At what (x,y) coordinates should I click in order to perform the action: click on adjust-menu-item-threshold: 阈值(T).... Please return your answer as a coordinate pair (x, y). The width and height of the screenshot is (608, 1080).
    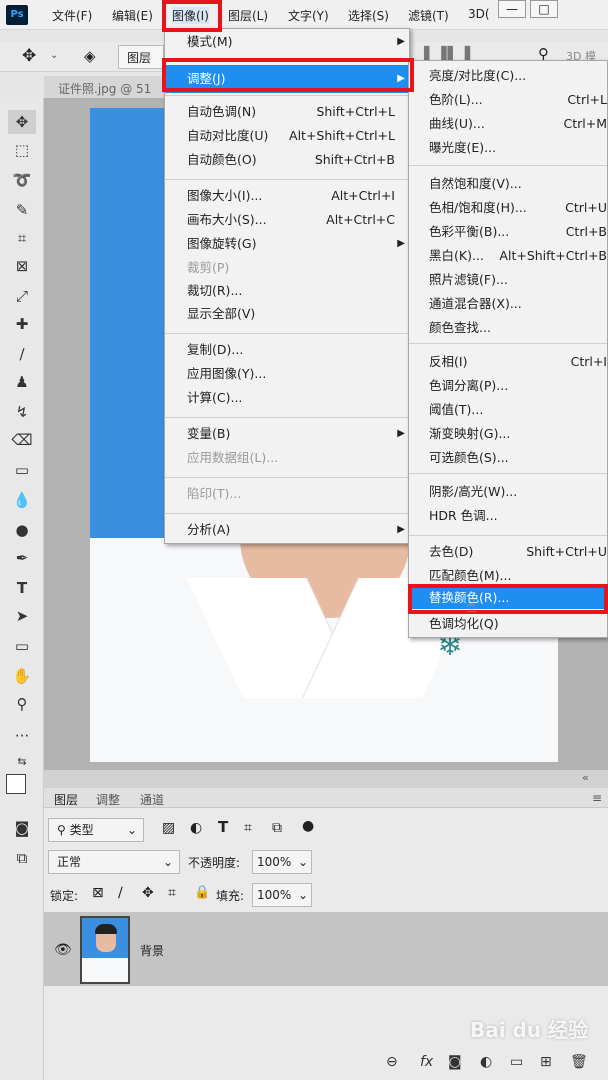
    Looking at the image, I should click on (508, 410).